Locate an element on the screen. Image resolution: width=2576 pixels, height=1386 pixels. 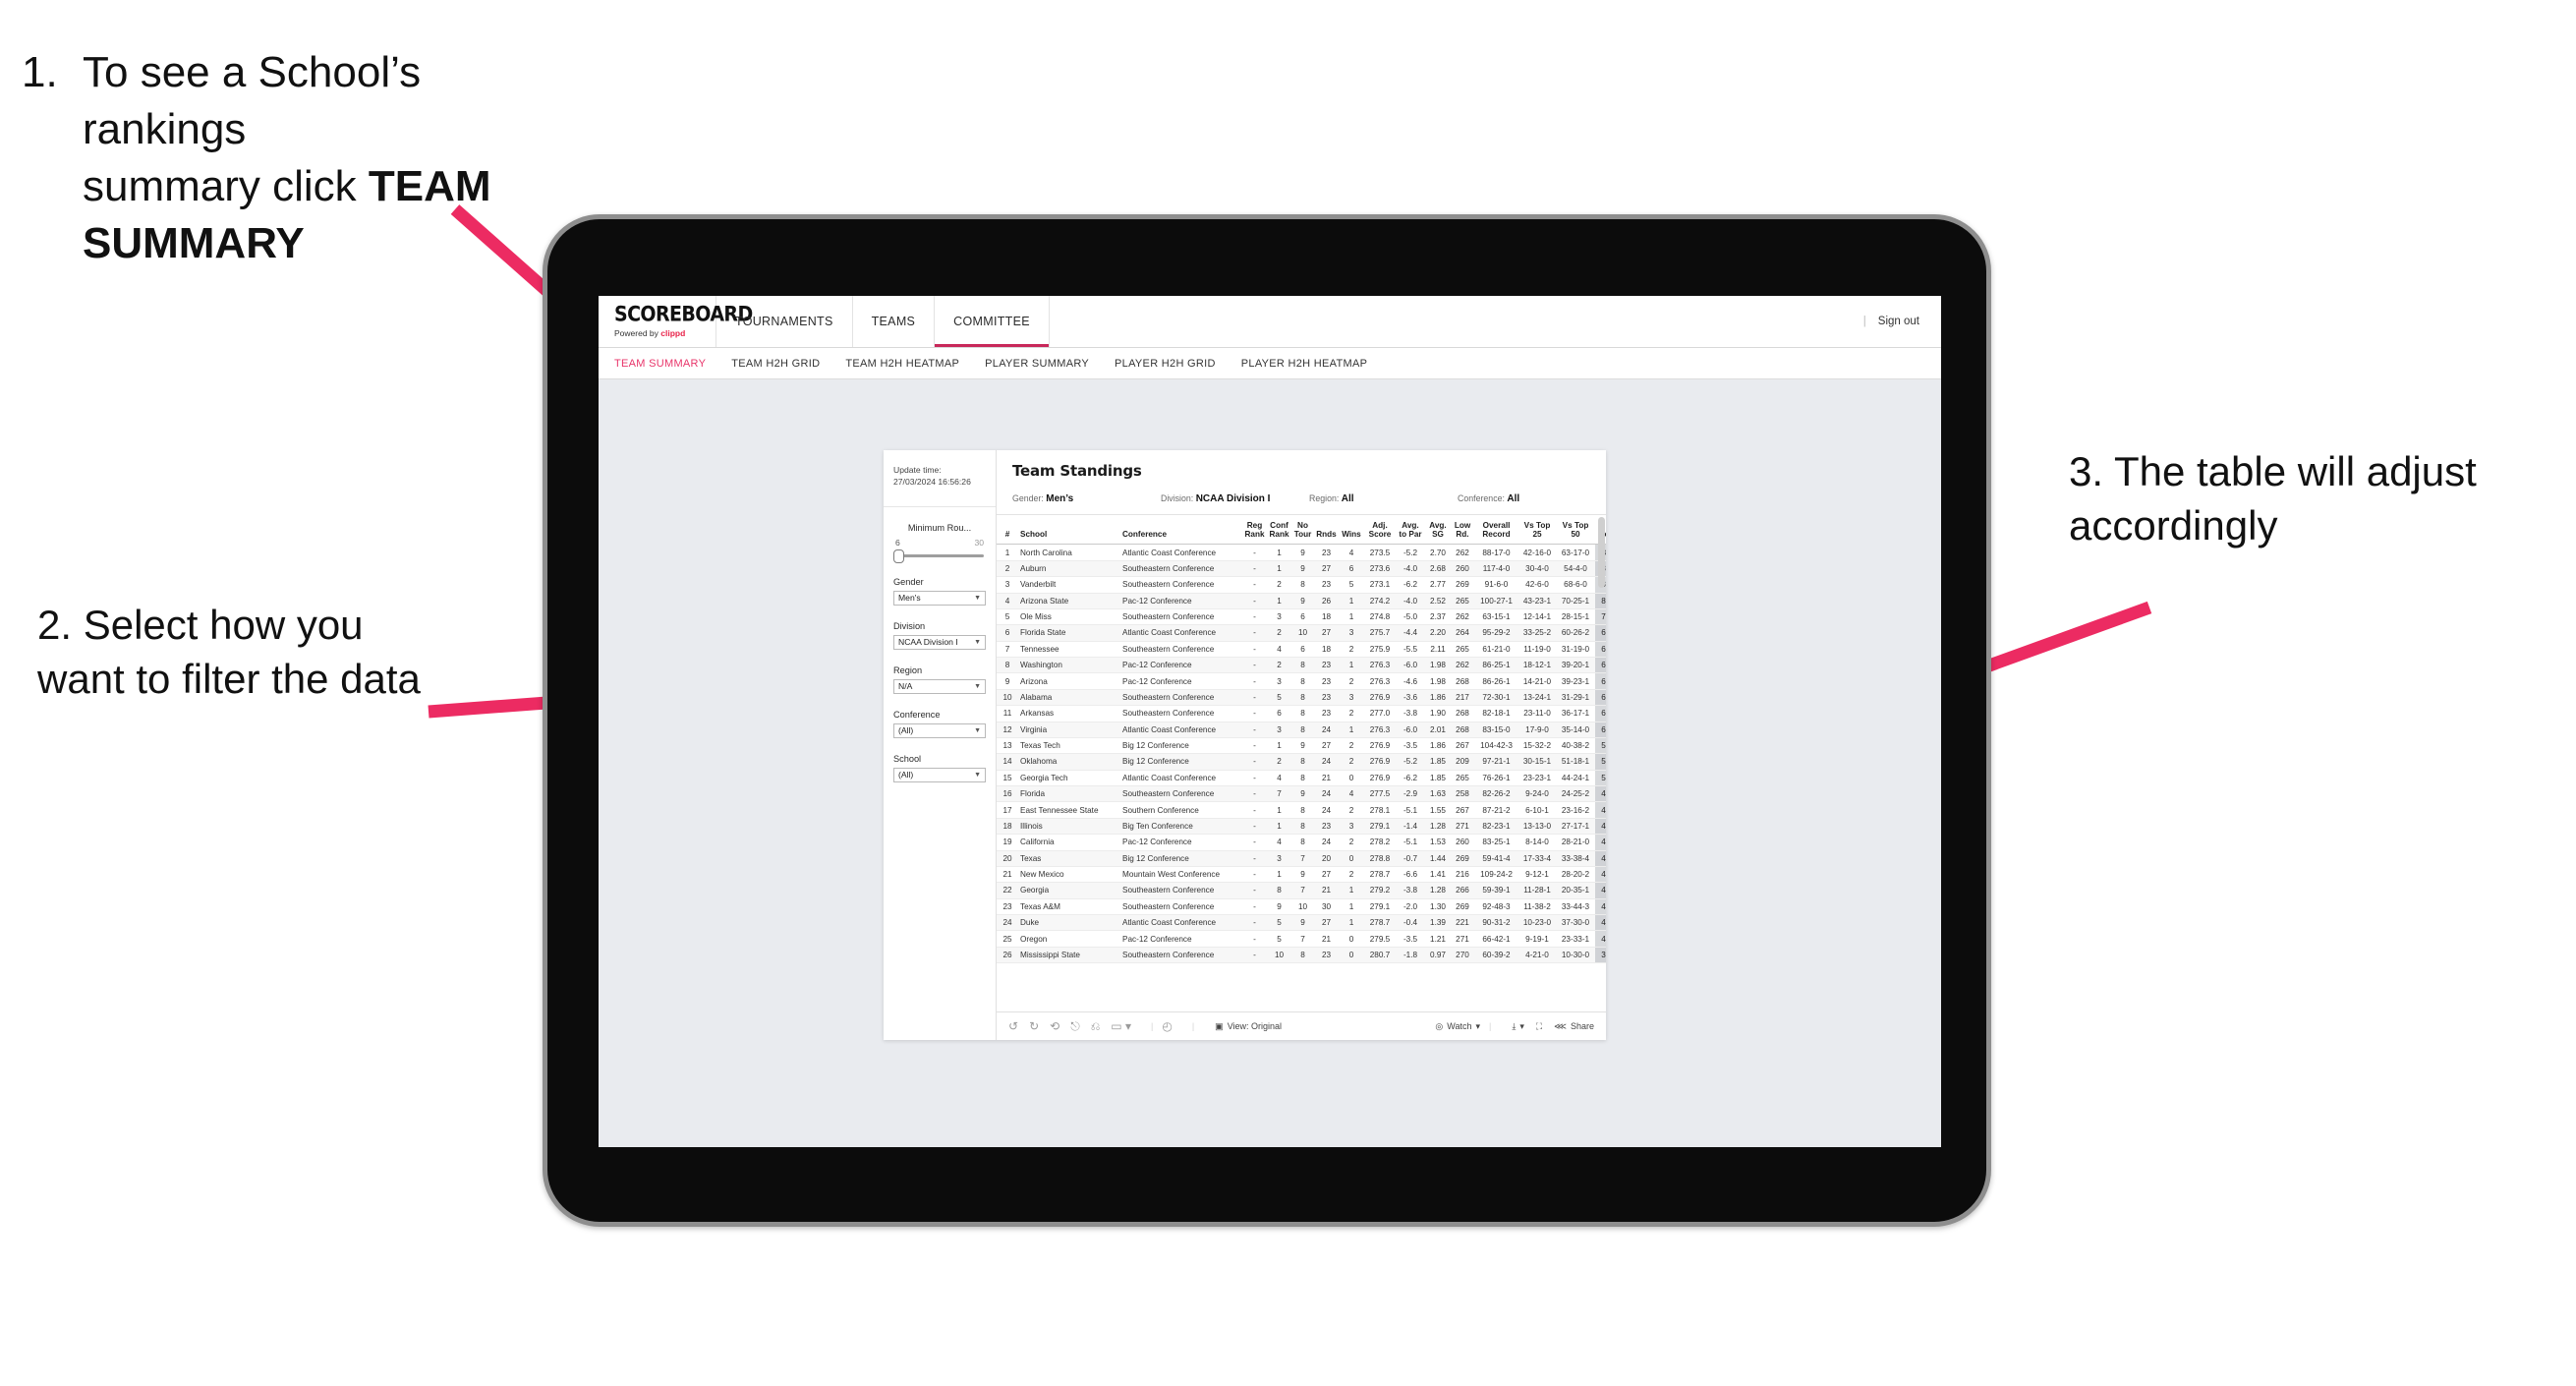
filter-gender-select: Men's ▼ is located at coordinates (939, 598).